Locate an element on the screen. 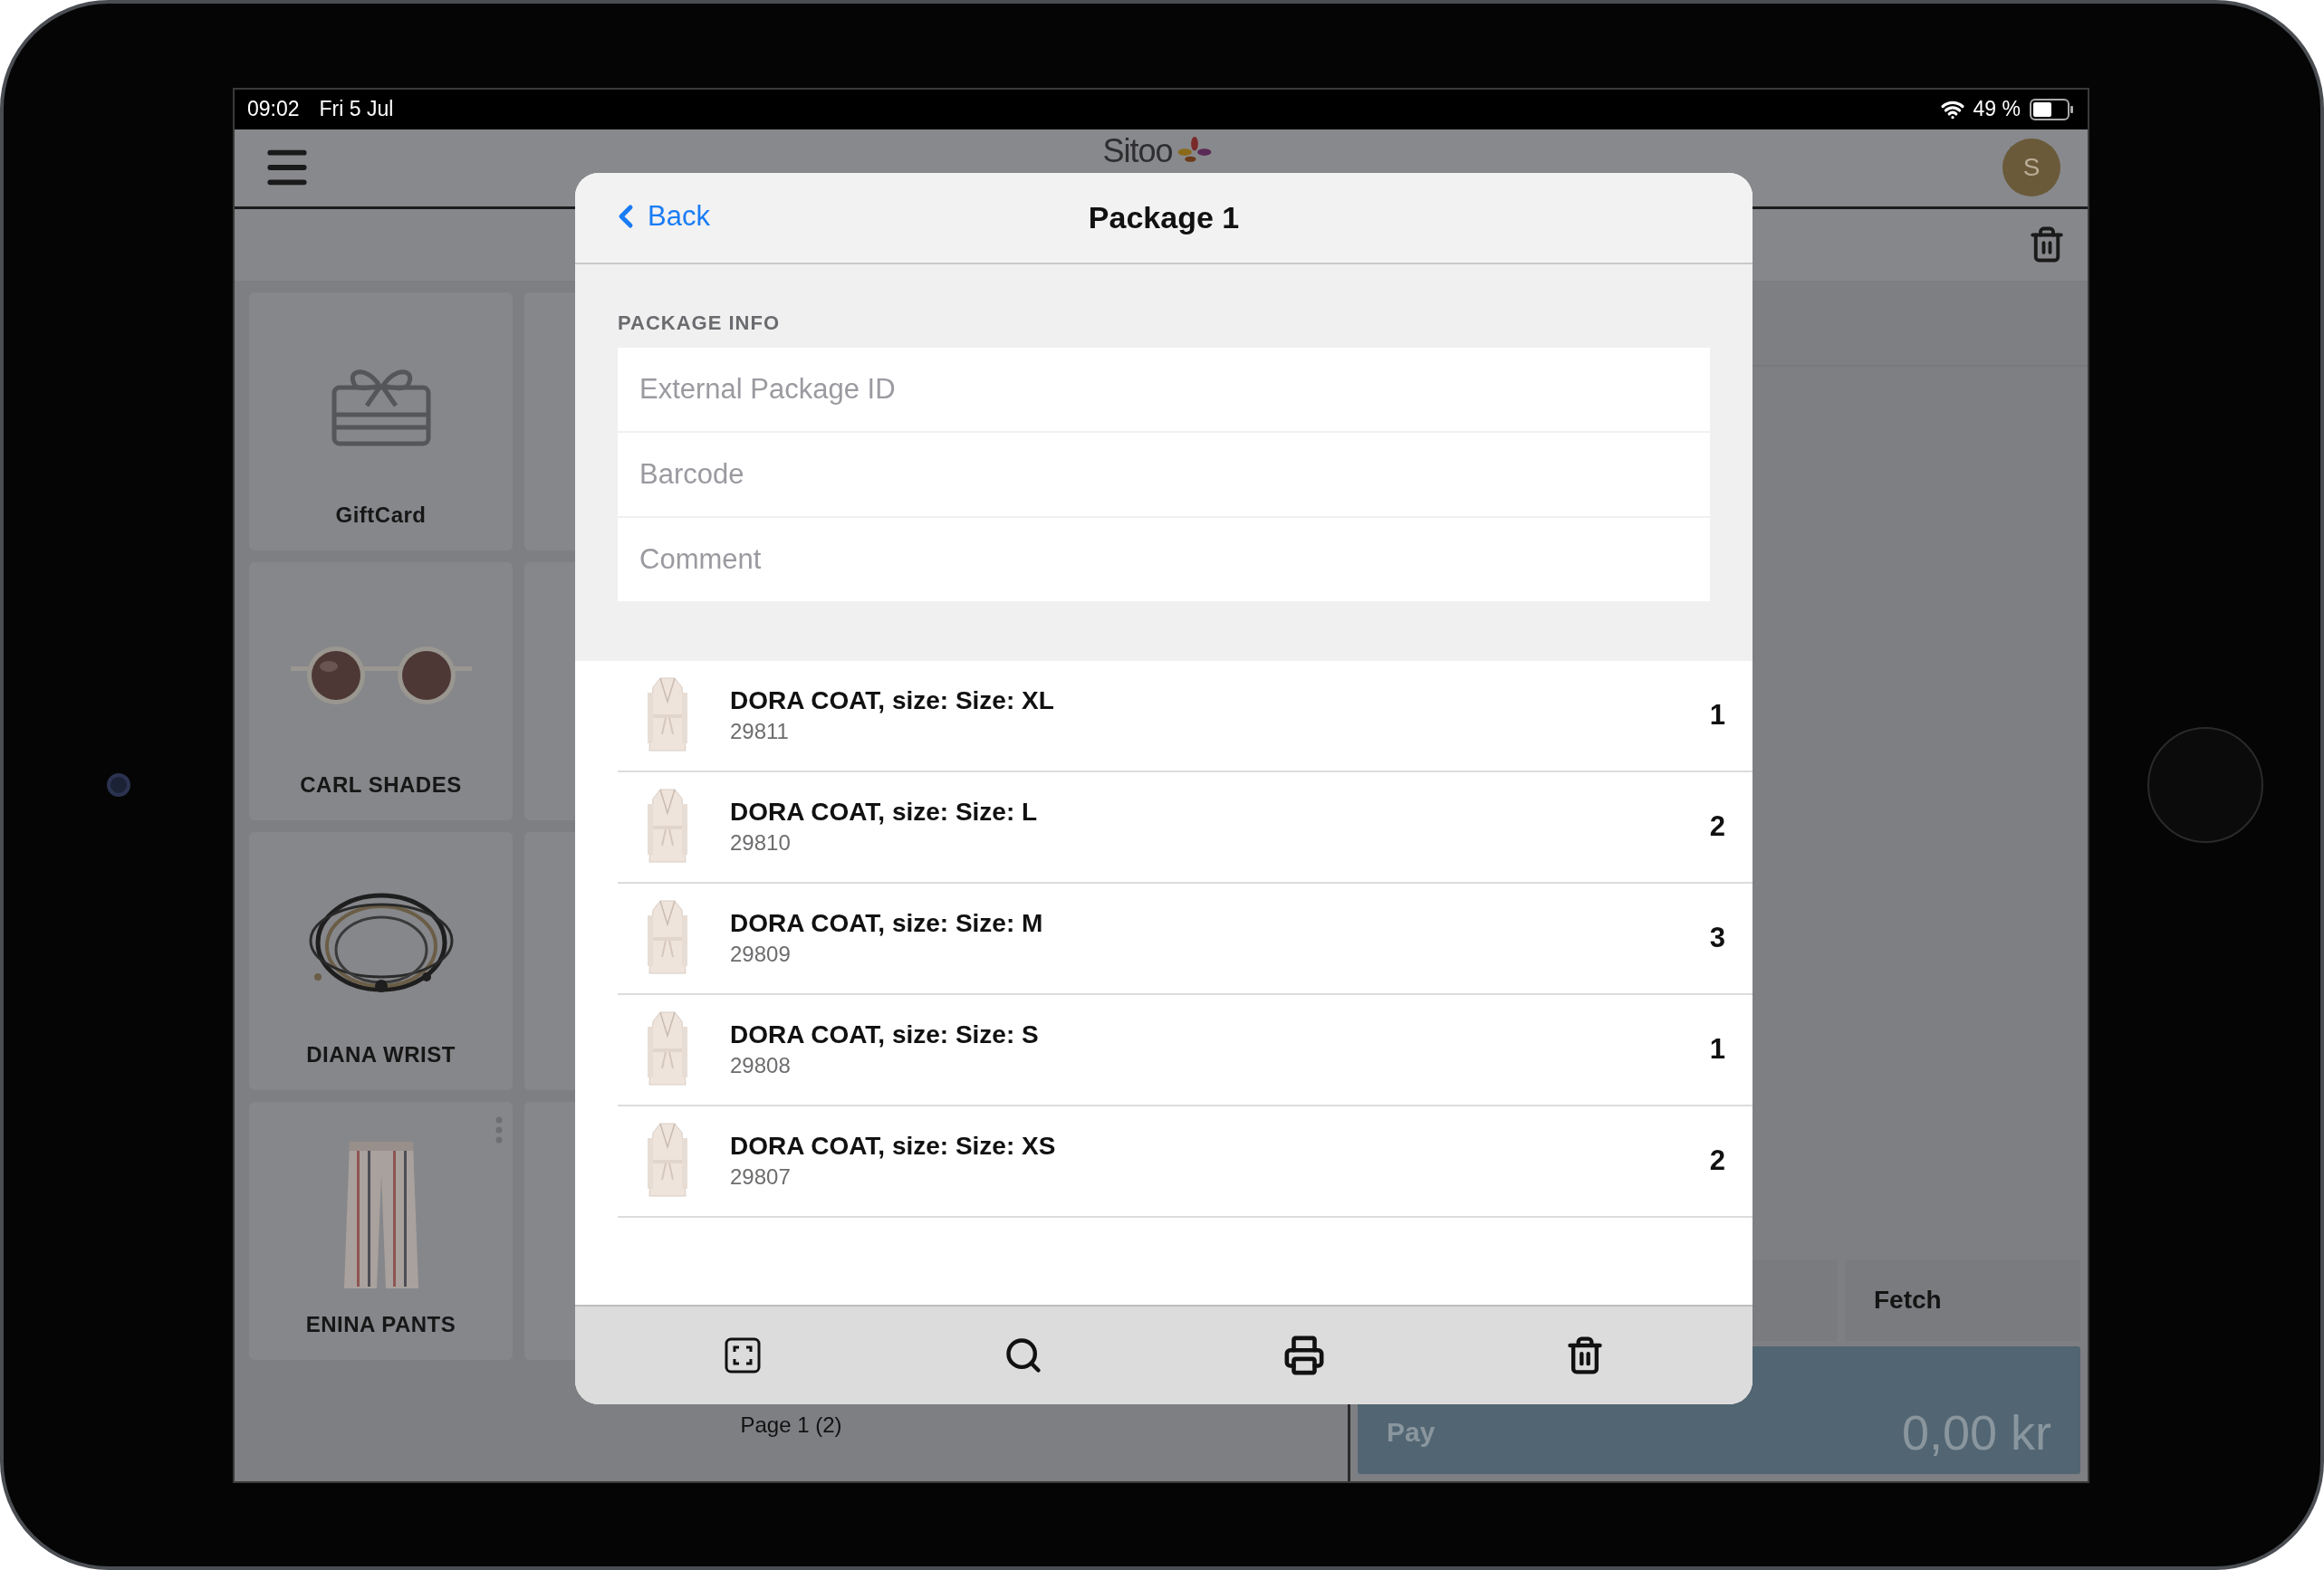 The height and width of the screenshot is (1570, 2324). item-name: DORA COAT, size: Size: XS is located at coordinates (893, 1146).